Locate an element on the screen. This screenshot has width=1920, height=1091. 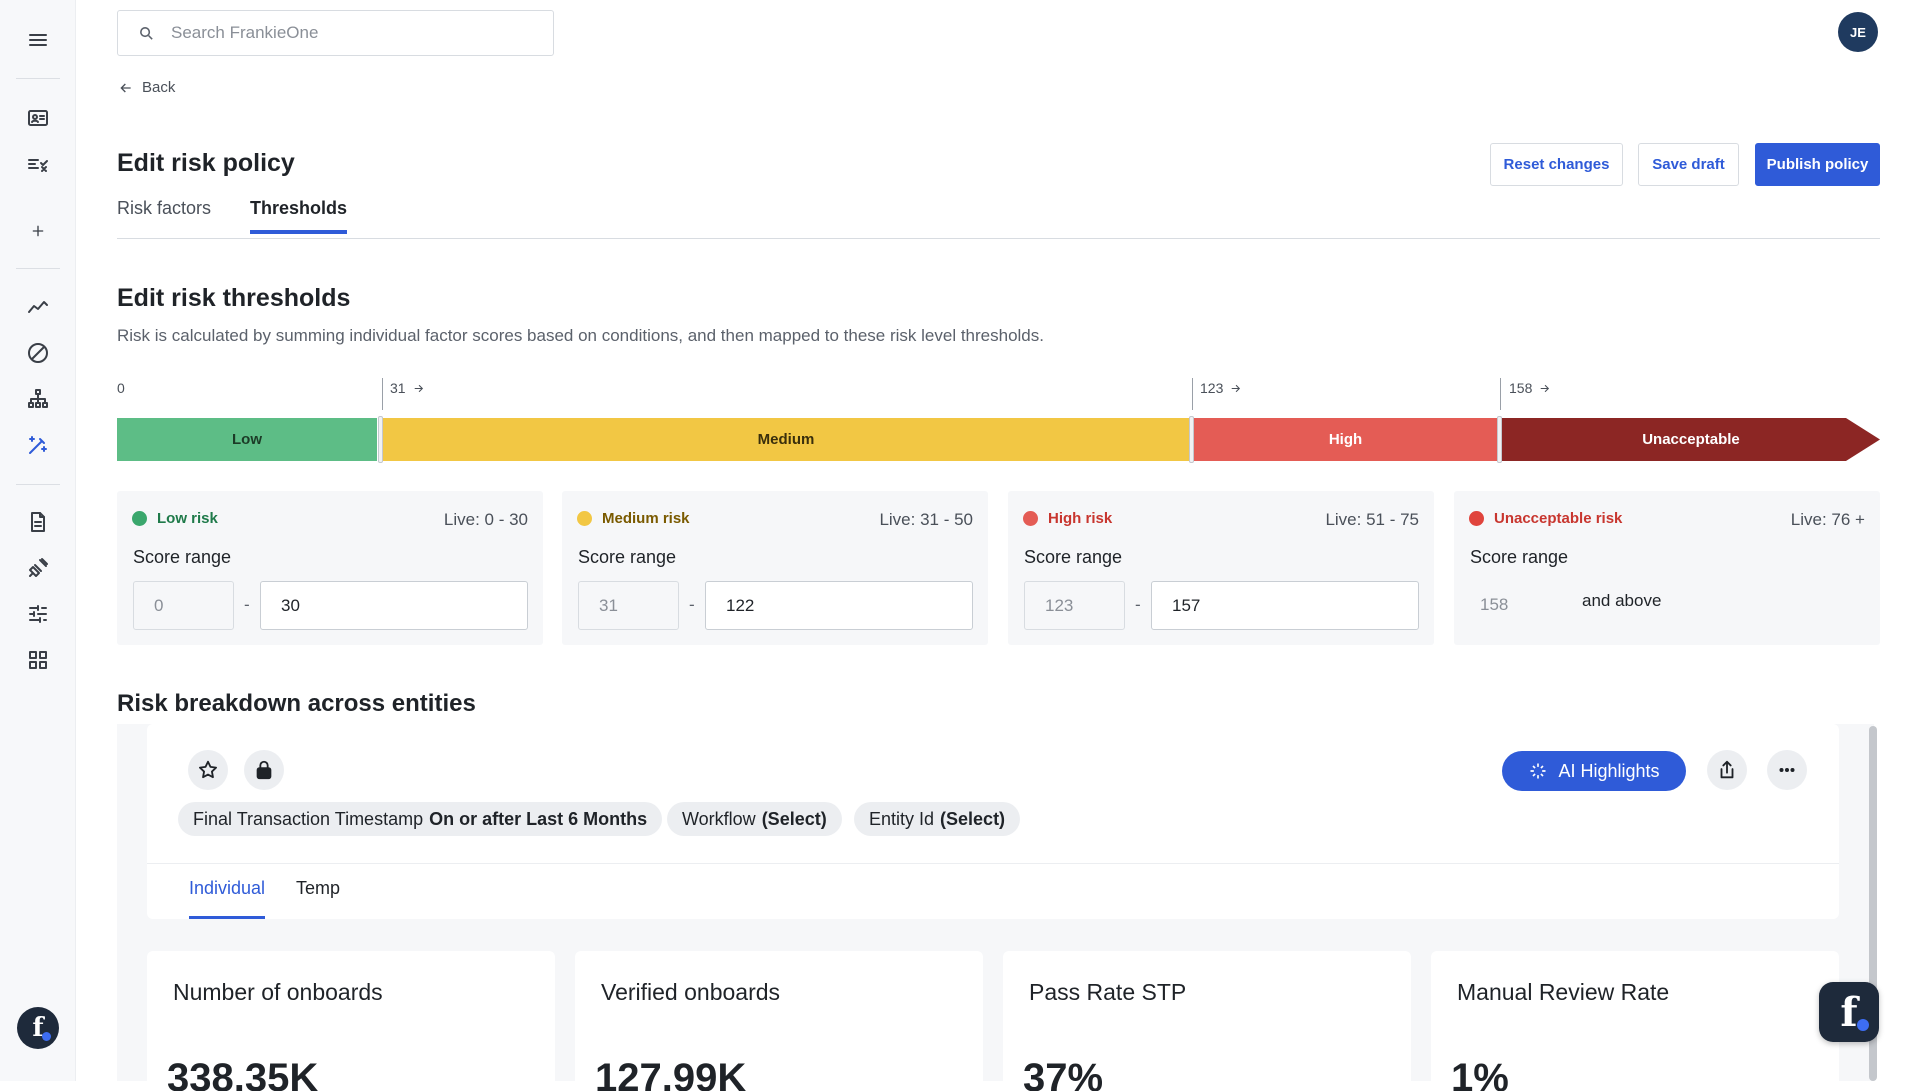
more-icon is located at coordinates (1787, 770).